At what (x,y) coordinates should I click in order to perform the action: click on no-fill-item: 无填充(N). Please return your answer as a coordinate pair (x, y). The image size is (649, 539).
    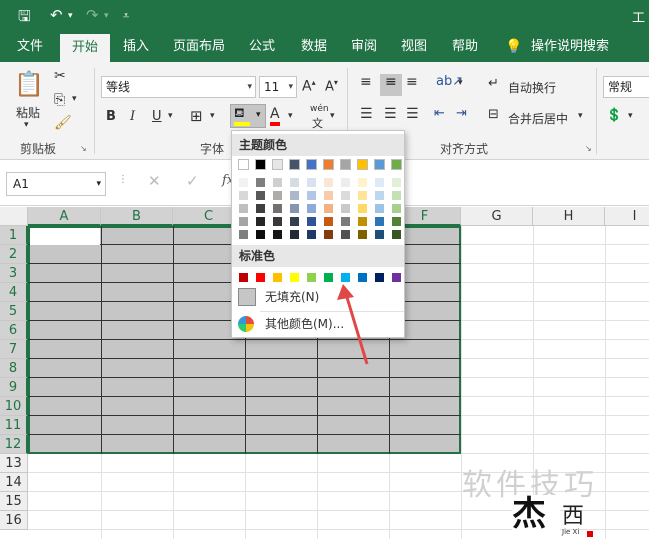
    Looking at the image, I should click on (318, 297).